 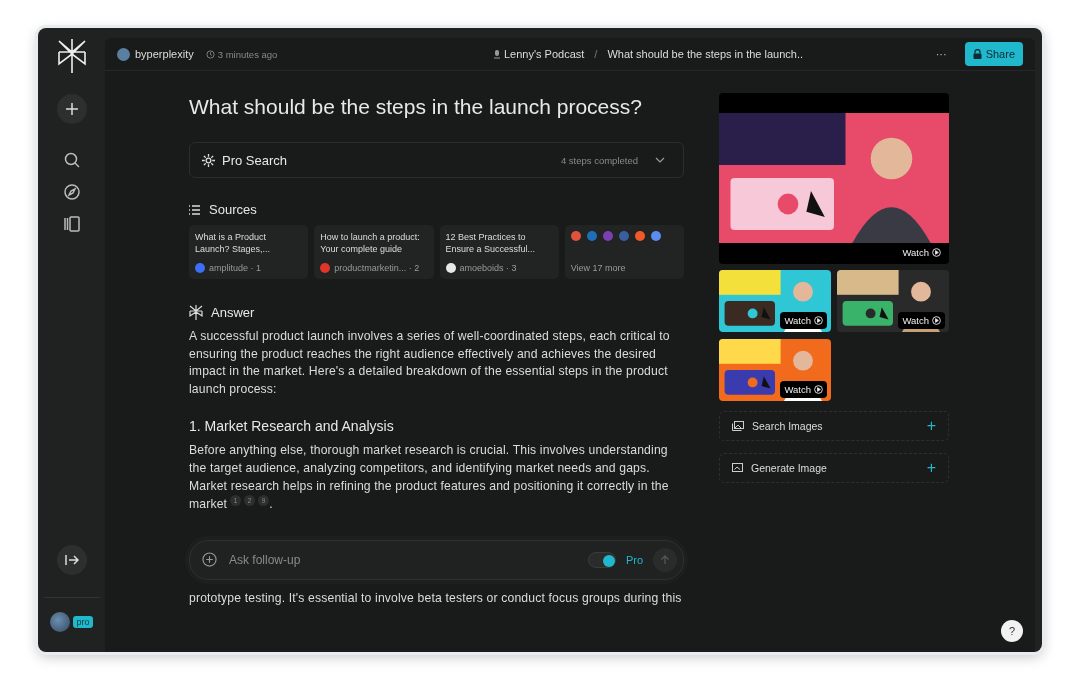 I want to click on source-site: amplitude · 1, so click(x=235, y=268).